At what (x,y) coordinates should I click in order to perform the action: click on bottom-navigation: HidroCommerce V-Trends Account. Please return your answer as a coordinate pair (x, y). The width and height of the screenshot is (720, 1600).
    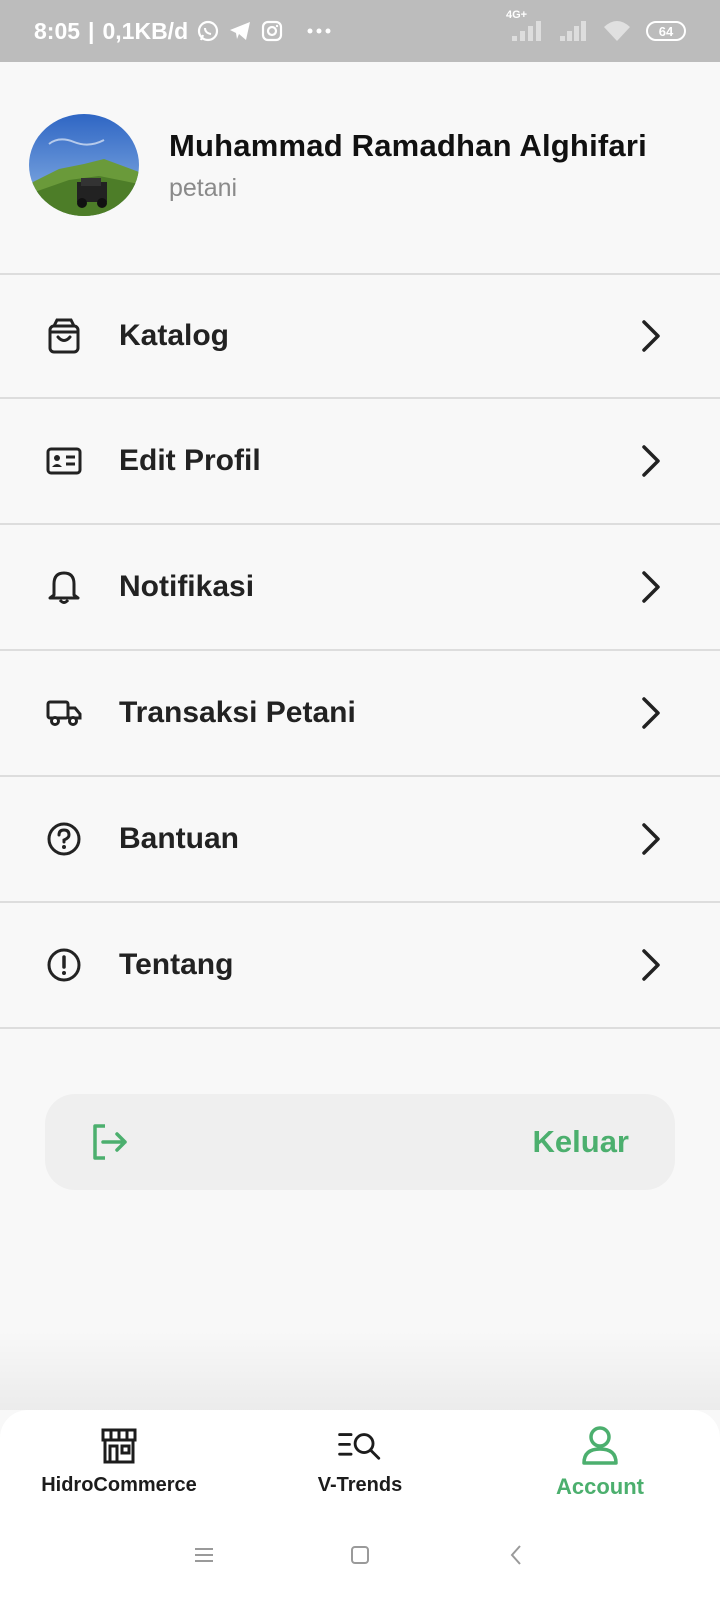
    Looking at the image, I should click on (360, 1505).